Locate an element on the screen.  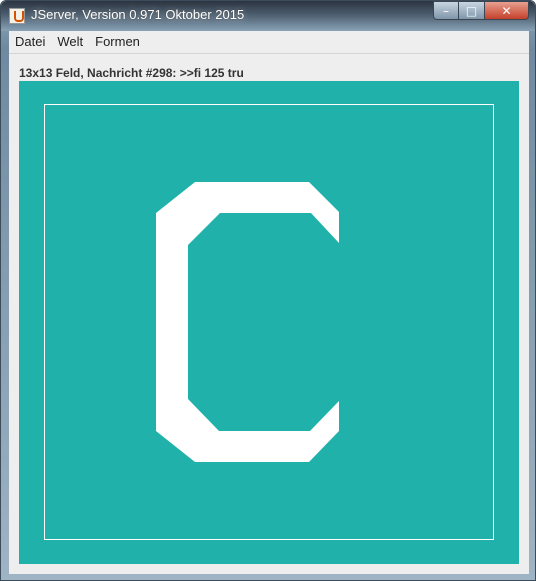
status-message: 13x13 Feld, Nachricht #298: >>fi 125 tru is located at coordinates (131, 73).